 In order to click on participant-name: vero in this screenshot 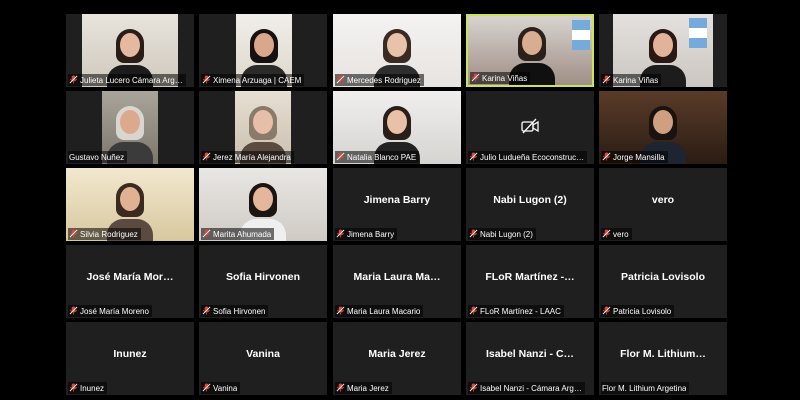, I will do `click(621, 234)`.